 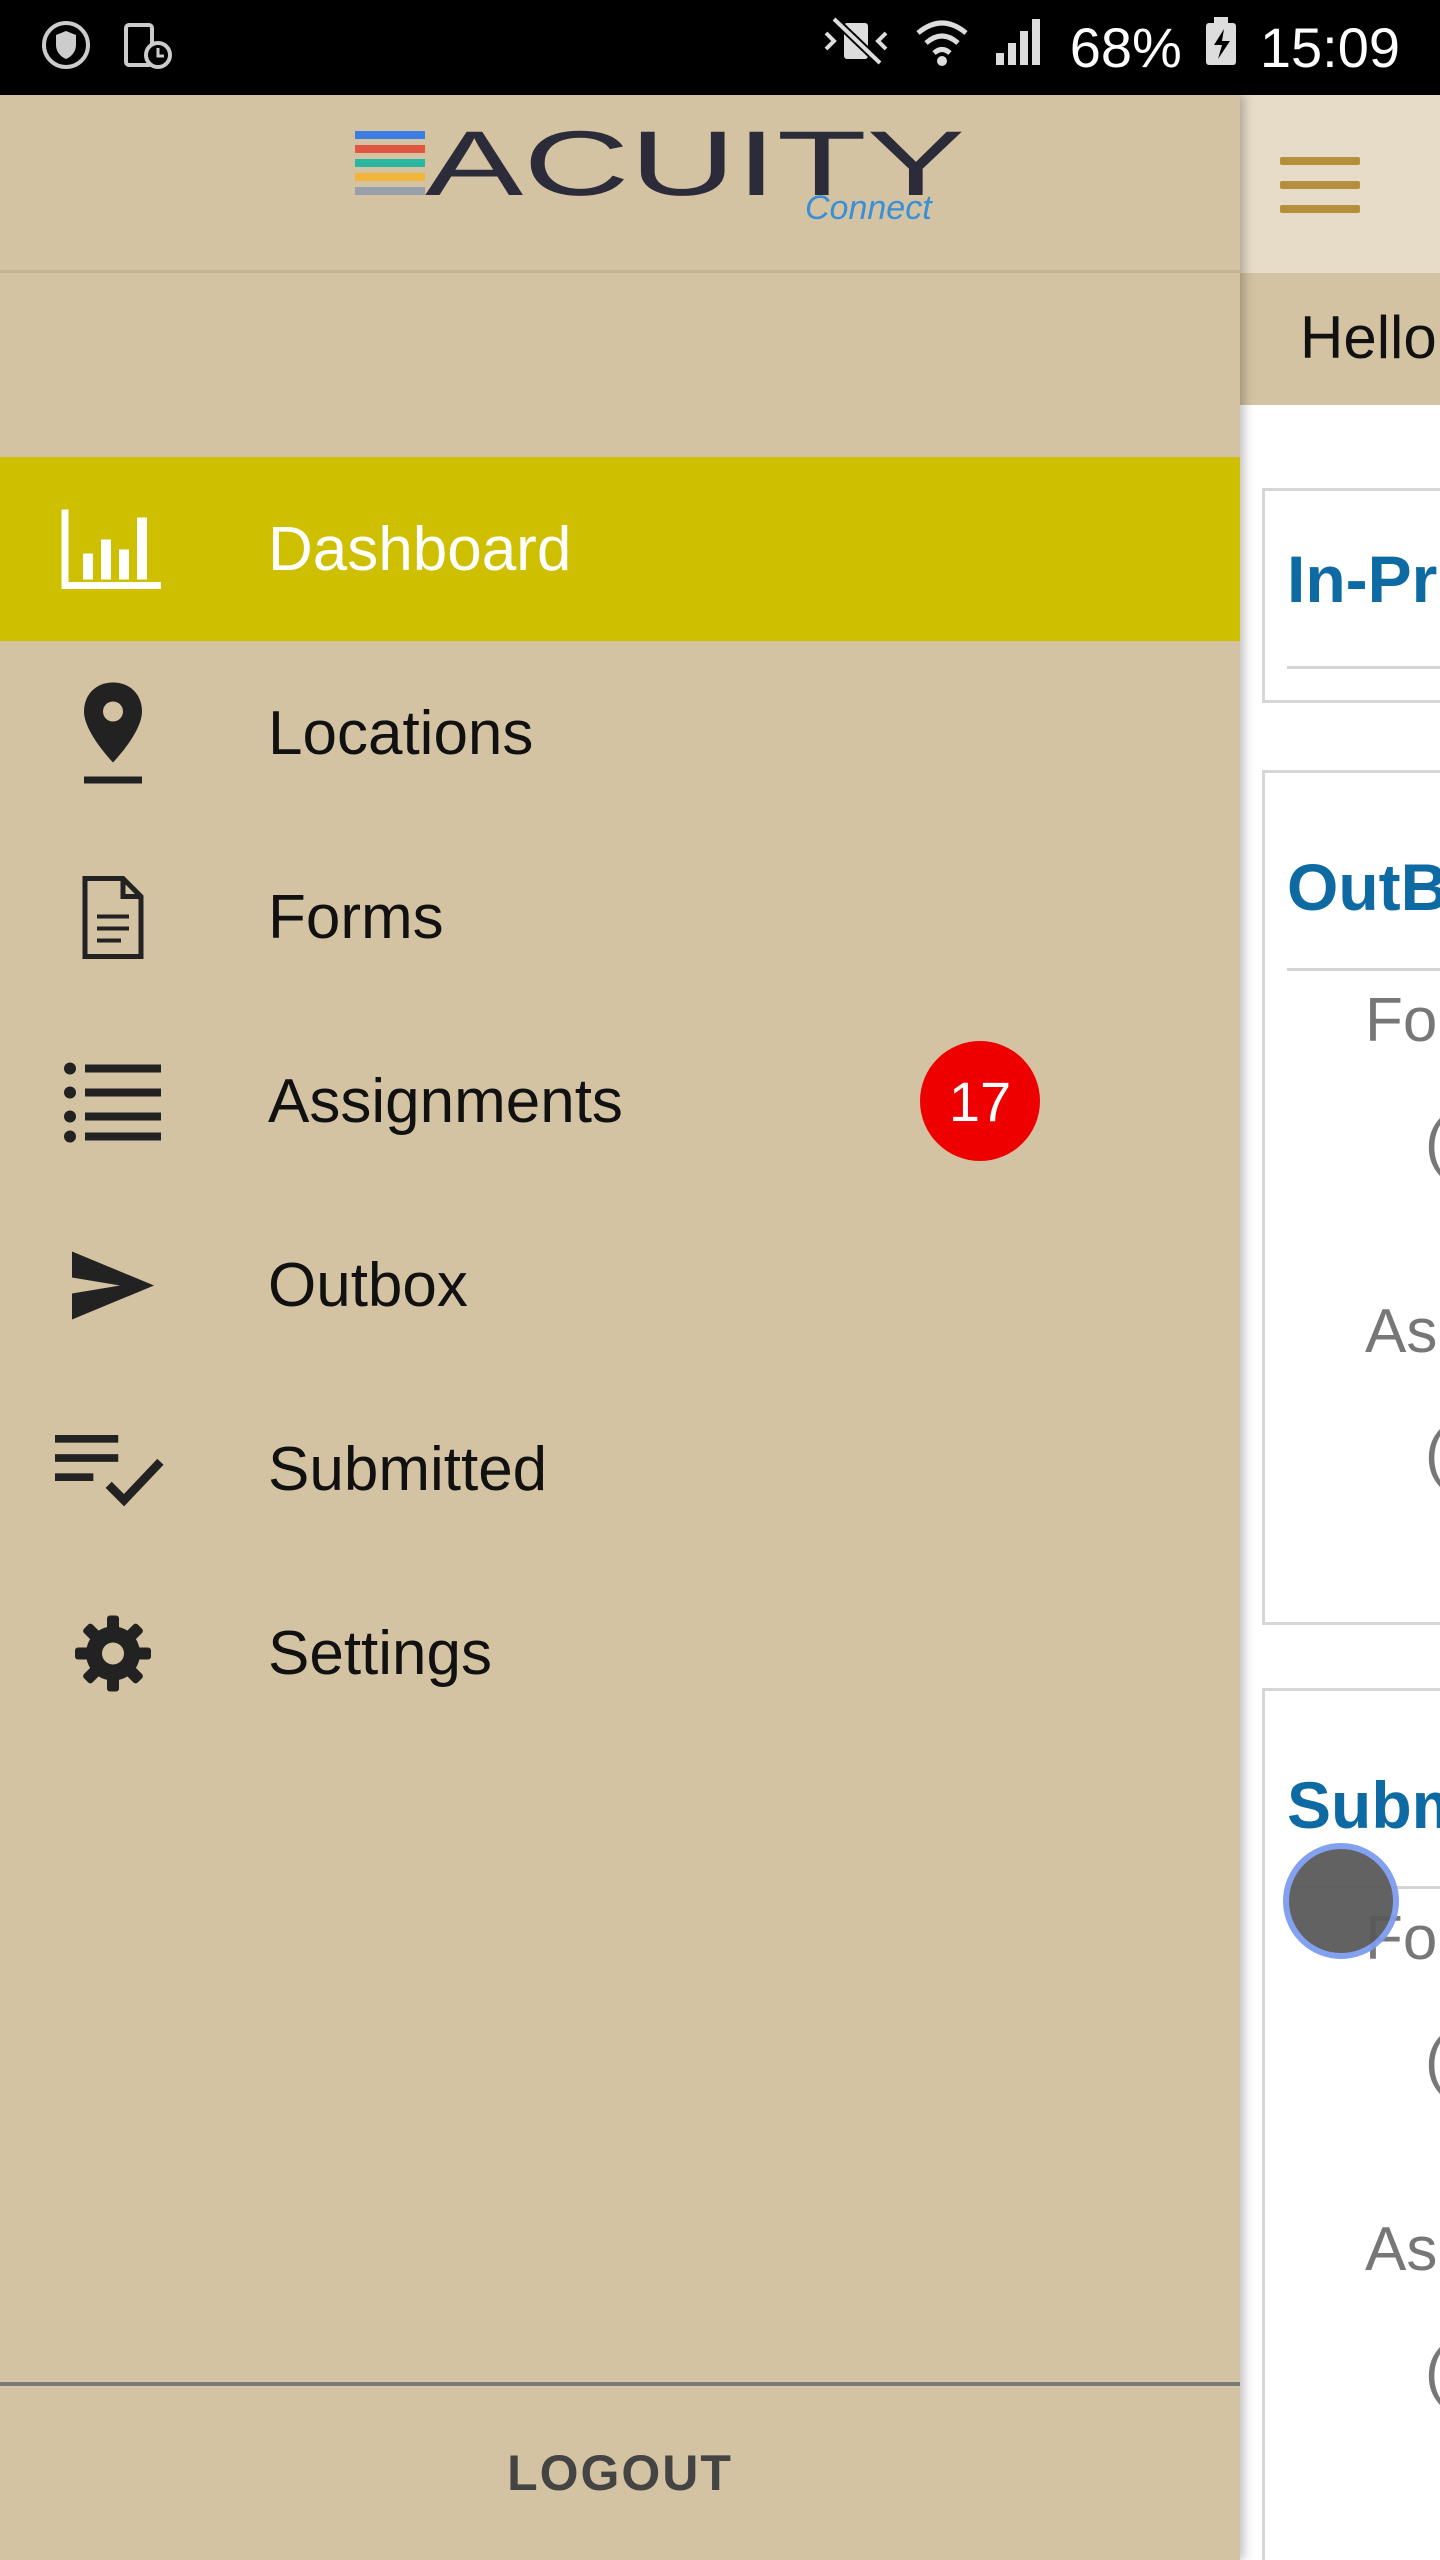 What do you see at coordinates (112, 917) in the screenshot?
I see `document-icon` at bounding box center [112, 917].